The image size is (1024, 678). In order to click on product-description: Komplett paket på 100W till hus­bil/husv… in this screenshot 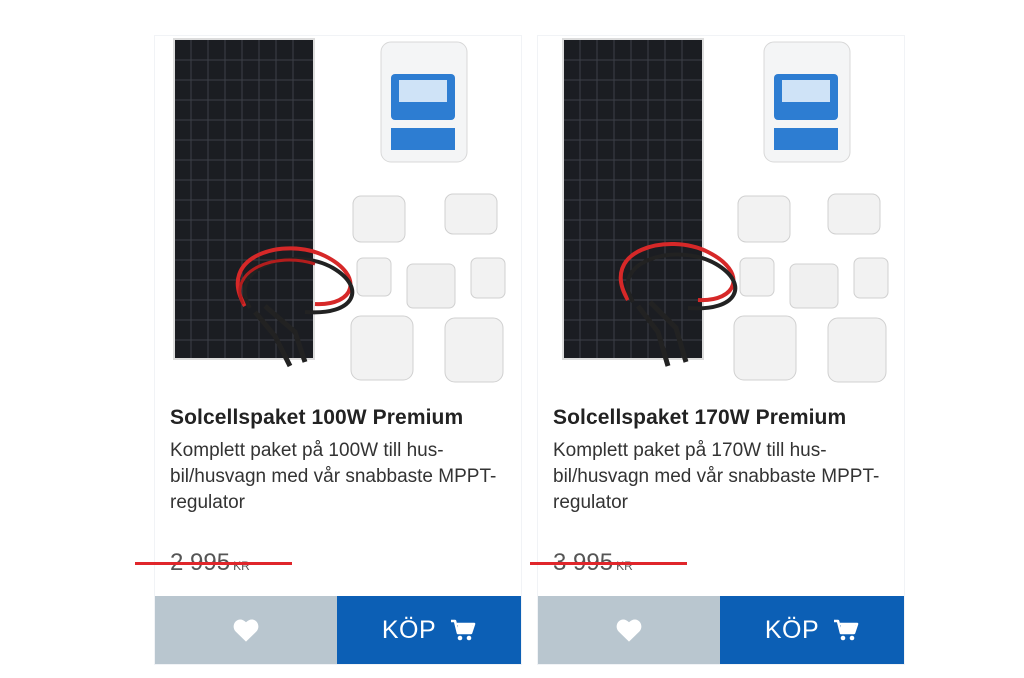, I will do `click(333, 476)`.